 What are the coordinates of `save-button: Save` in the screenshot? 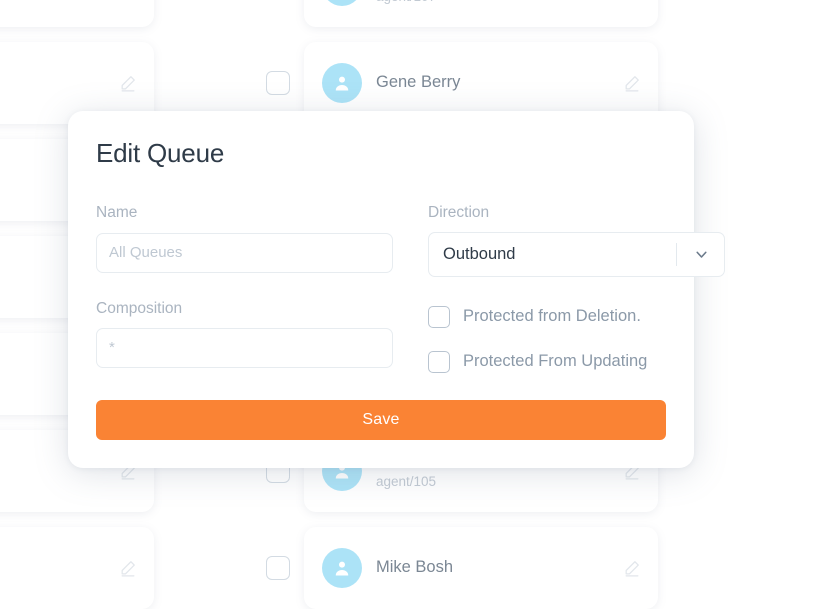 It's located at (381, 420).